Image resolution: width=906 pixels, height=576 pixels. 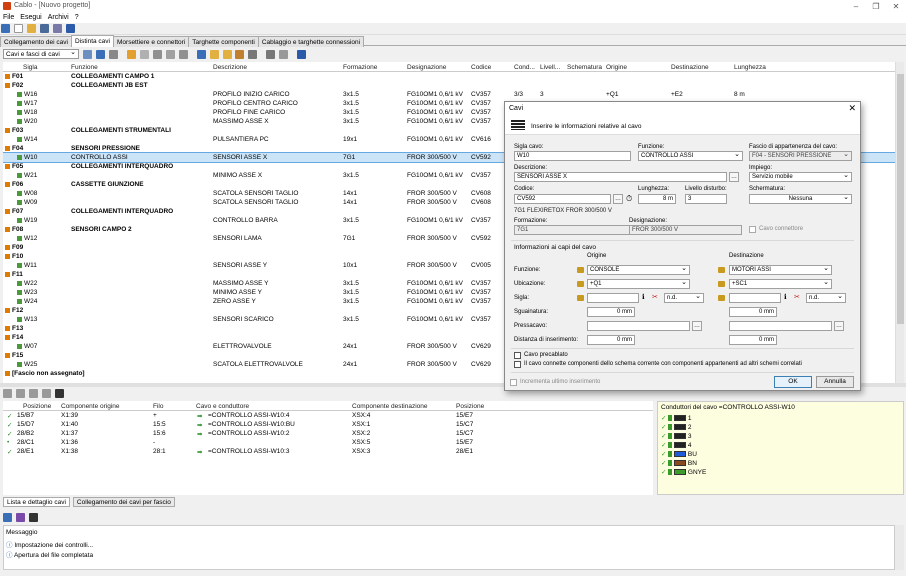 I want to click on col-destinazione: Destinazione, so click(x=690, y=67).